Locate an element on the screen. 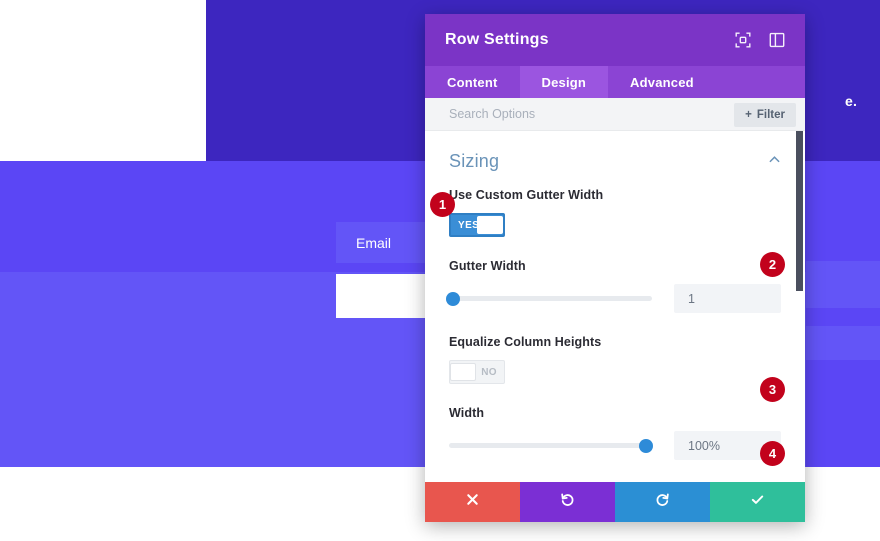 This screenshot has width=880, height=541. focus-target-icon is located at coordinates (743, 40).